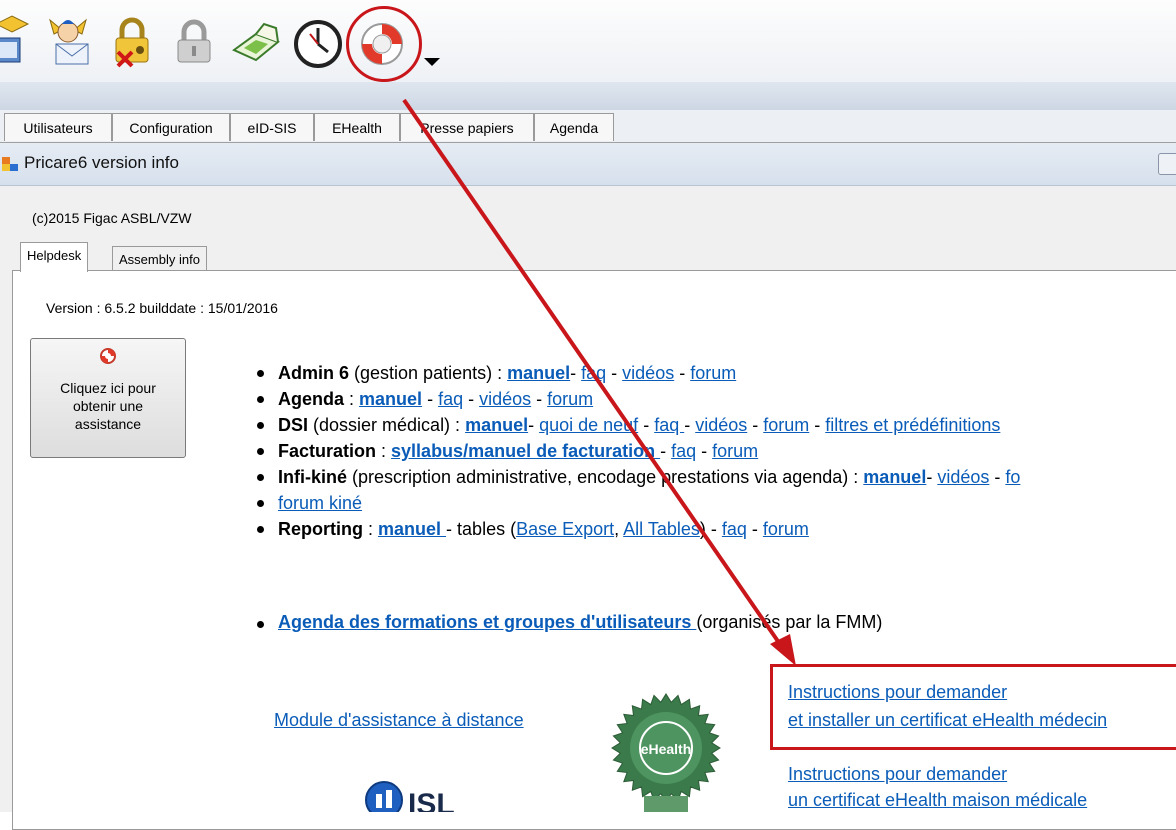 Image resolution: width=1176 pixels, height=830 pixels. What do you see at coordinates (588, 41) in the screenshot?
I see `toolbar` at bounding box center [588, 41].